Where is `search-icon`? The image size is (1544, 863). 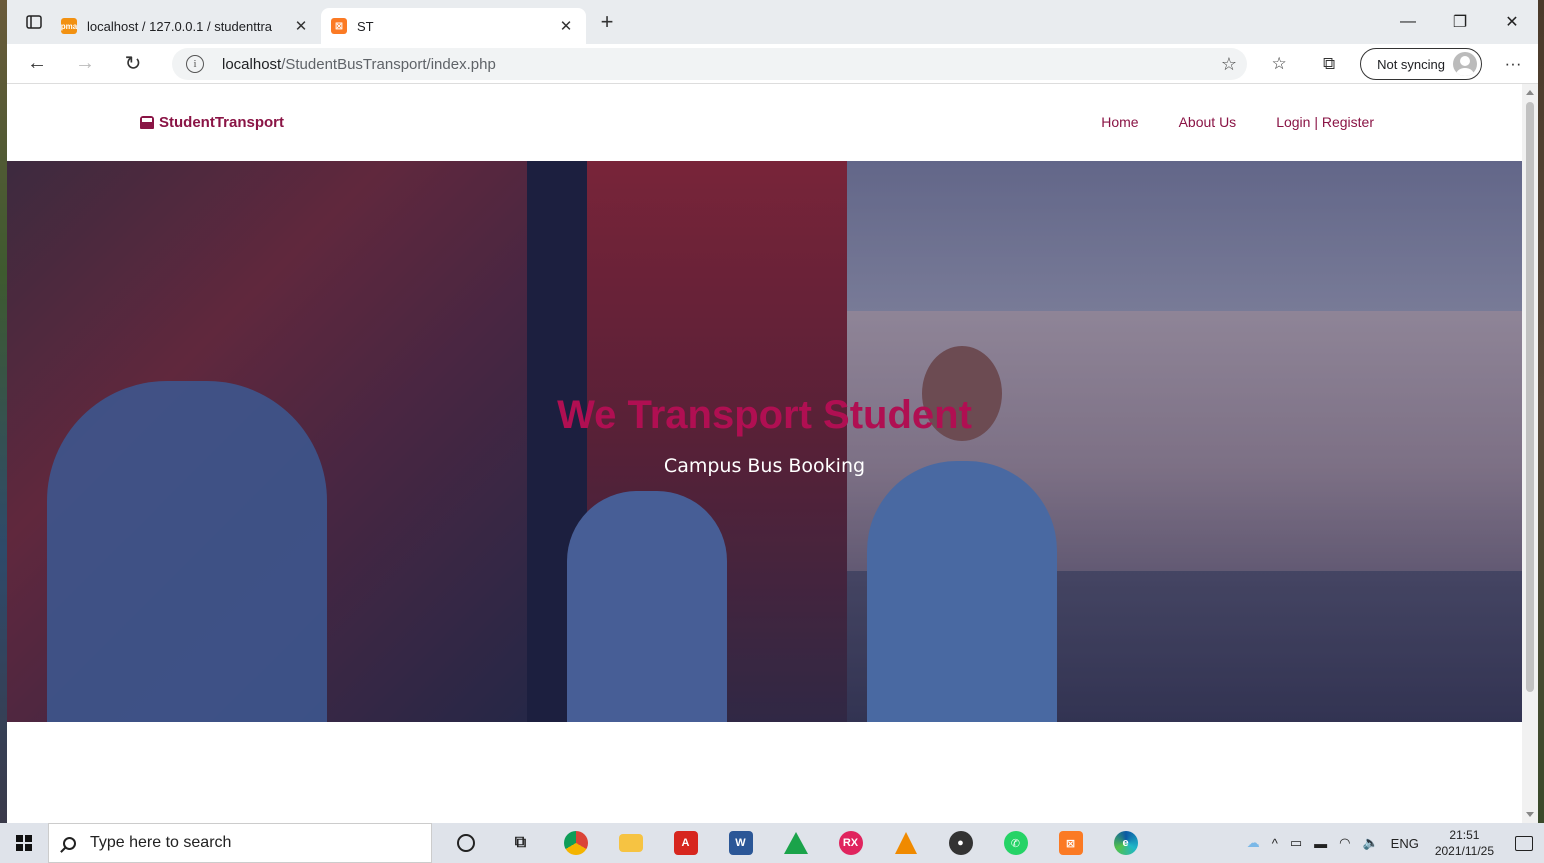
search-icon is located at coordinates (69, 843).